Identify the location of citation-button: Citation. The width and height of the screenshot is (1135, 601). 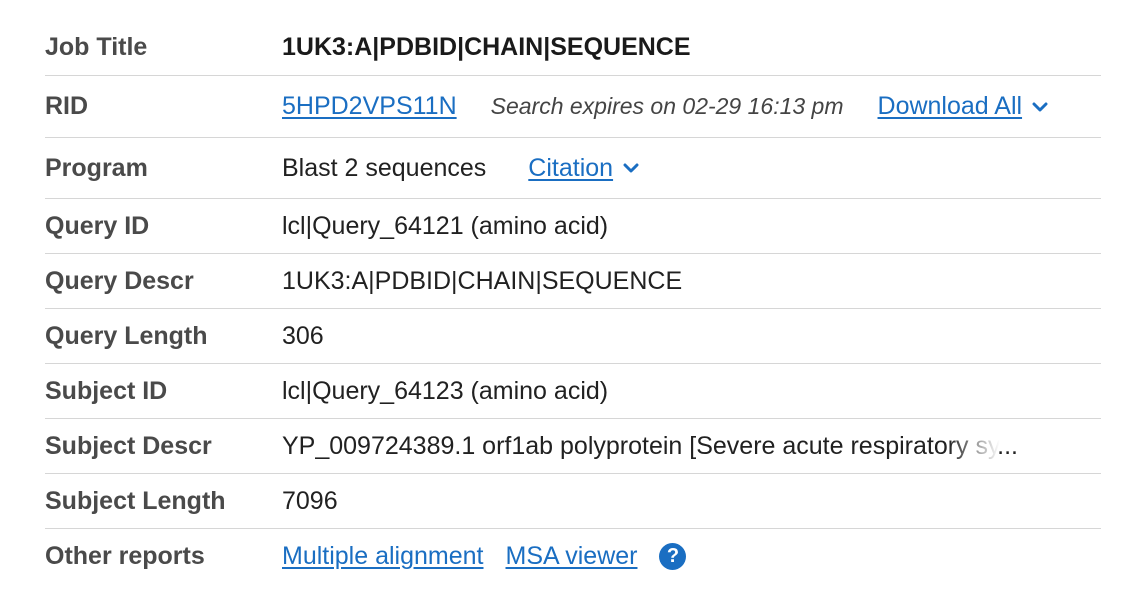
(583, 168).